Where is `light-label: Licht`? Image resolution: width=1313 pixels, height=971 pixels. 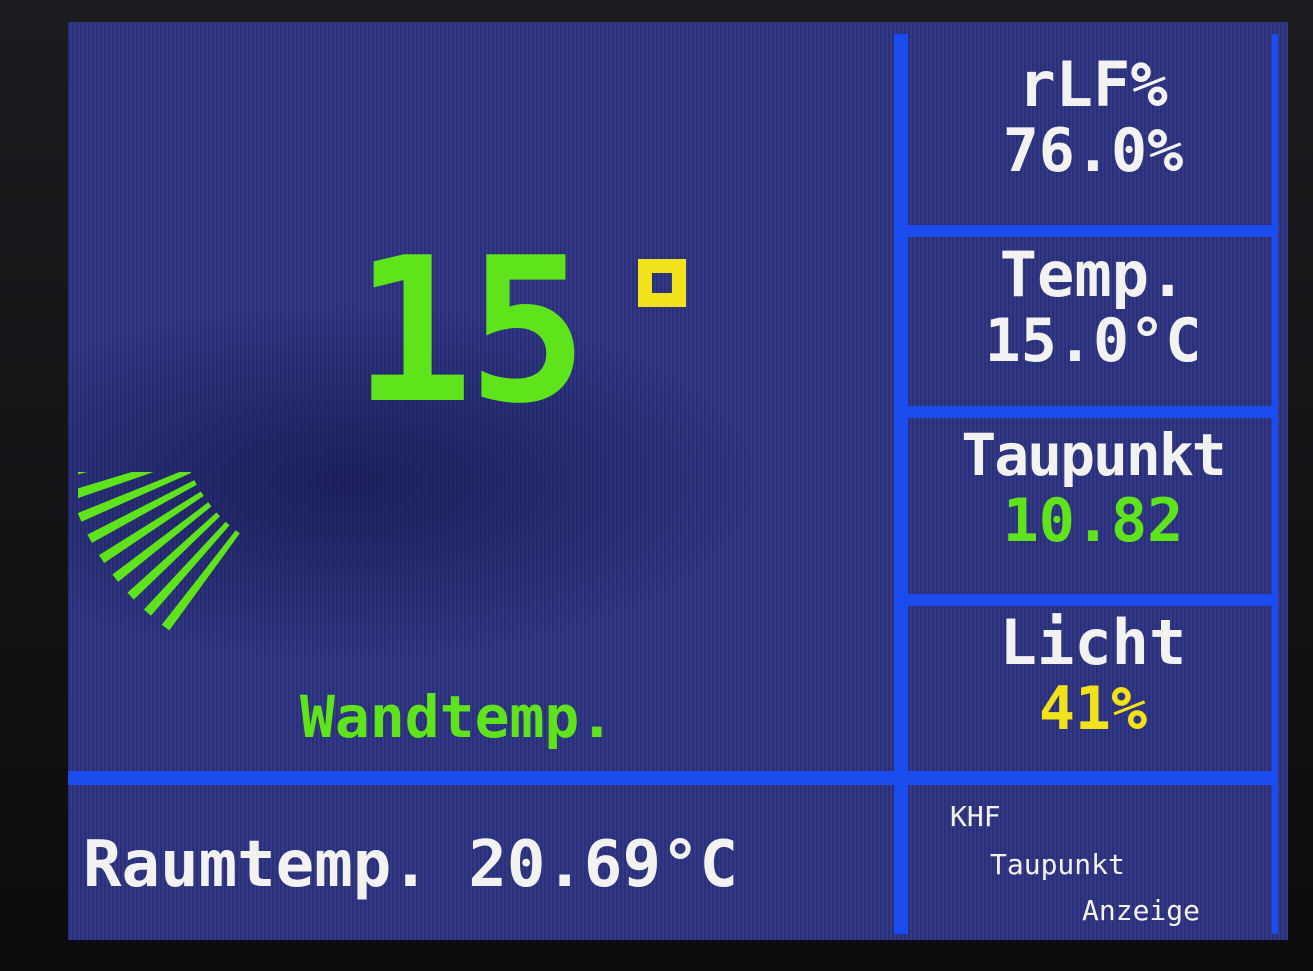 light-label: Licht is located at coordinates (1093, 642).